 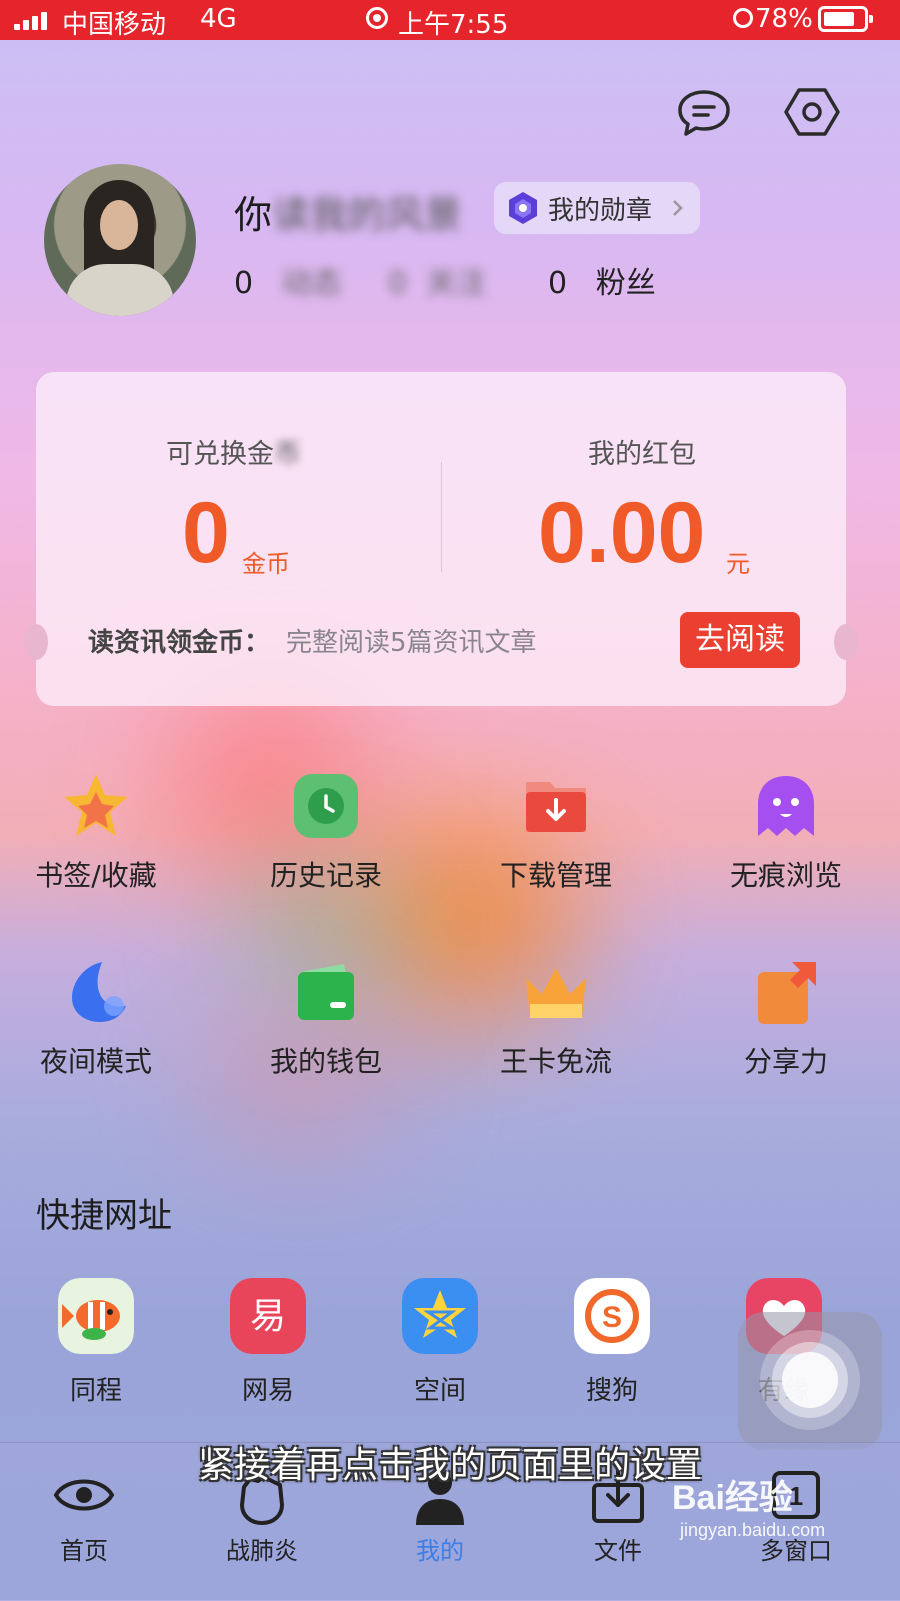 I want to click on network-type: 4G, so click(x=218, y=19).